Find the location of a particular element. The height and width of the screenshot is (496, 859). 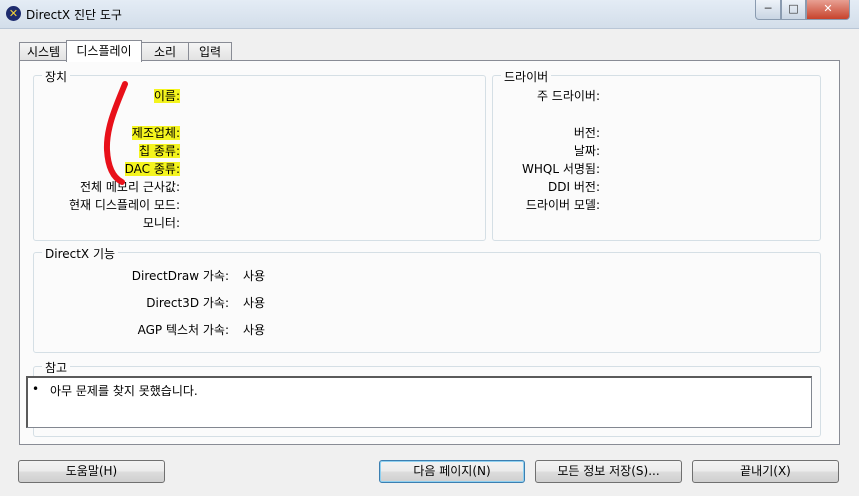

maximize-button: □ is located at coordinates (793, 10).